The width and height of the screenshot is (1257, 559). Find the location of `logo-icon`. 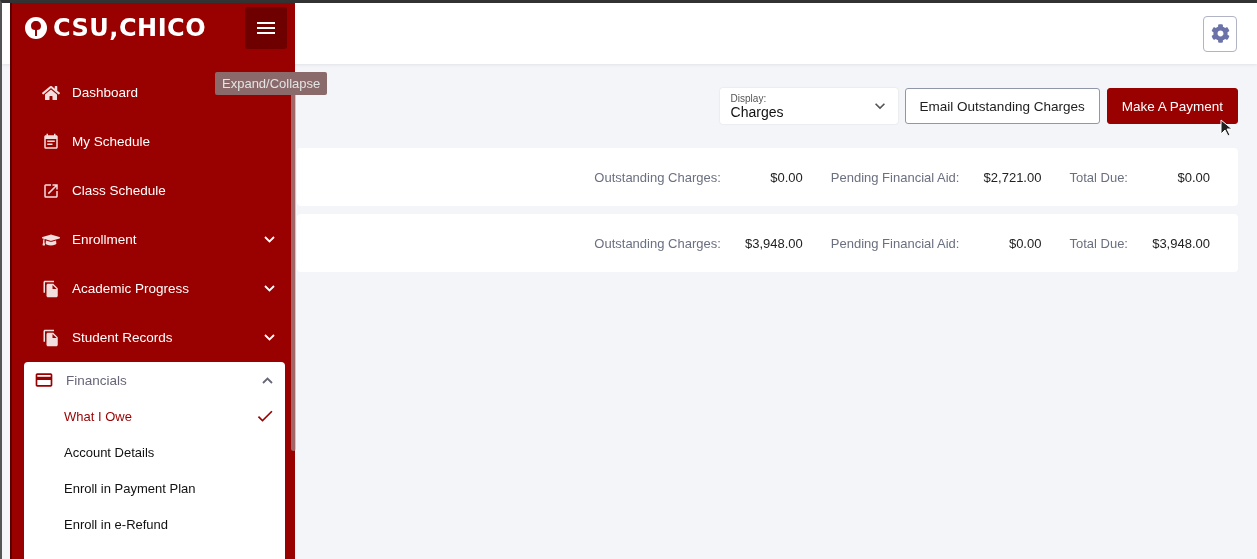

logo-icon is located at coordinates (36, 27).